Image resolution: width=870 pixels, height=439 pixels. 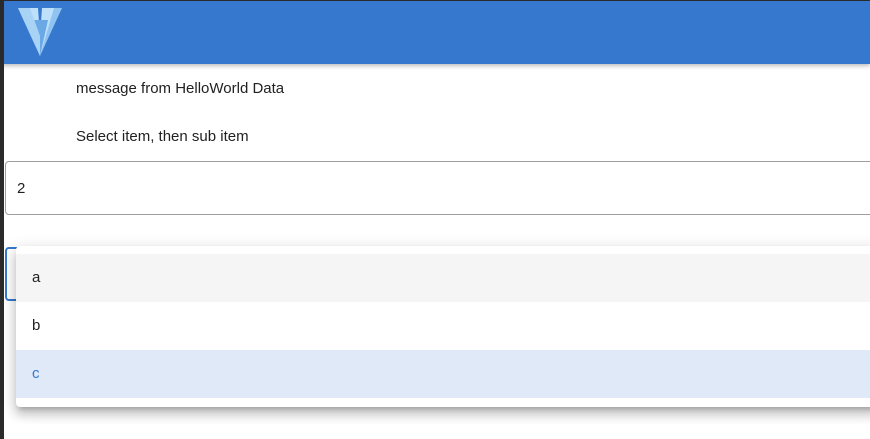 What do you see at coordinates (162, 136) in the screenshot?
I see `instruction-text: Select item, then sub item` at bounding box center [162, 136].